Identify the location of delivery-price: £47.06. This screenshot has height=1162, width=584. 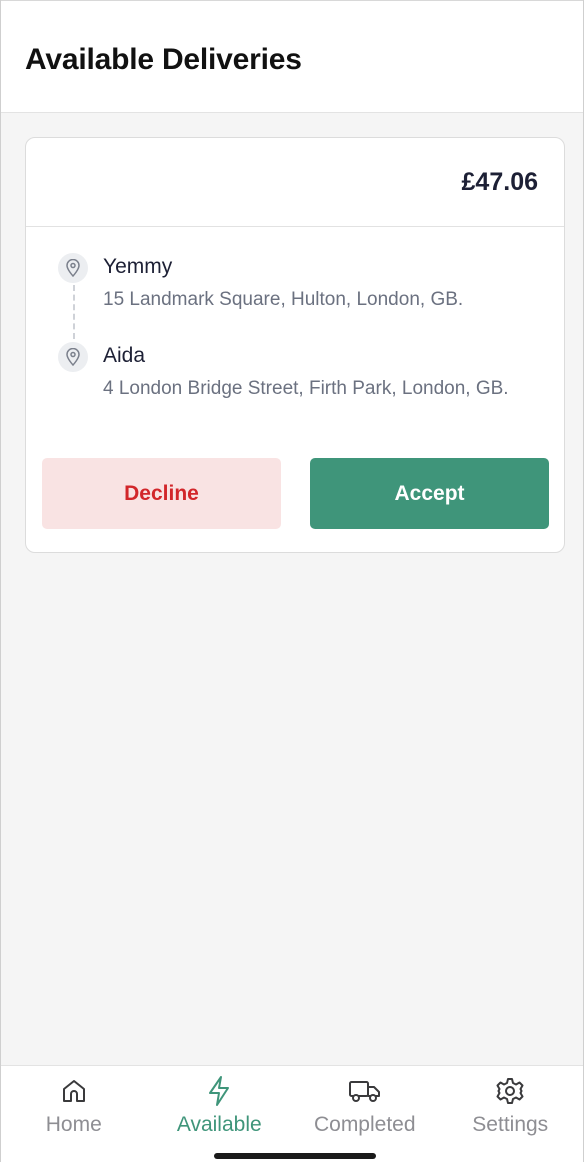
(499, 182).